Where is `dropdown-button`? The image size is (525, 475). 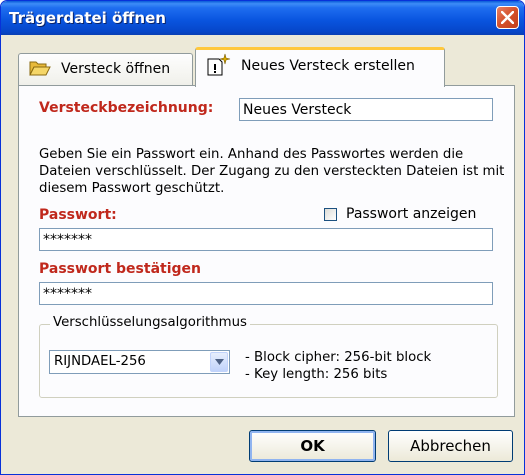
dropdown-button is located at coordinates (219, 362).